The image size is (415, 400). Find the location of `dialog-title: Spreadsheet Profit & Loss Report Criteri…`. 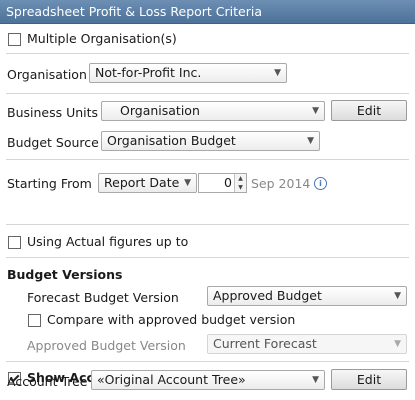

dialog-title: Spreadsheet Profit & Loss Report Criteri… is located at coordinates (207, 12).